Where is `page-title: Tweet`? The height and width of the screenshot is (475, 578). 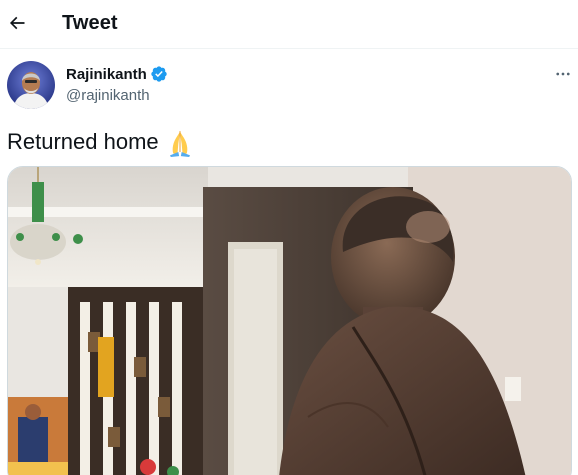 page-title: Tweet is located at coordinates (90, 23).